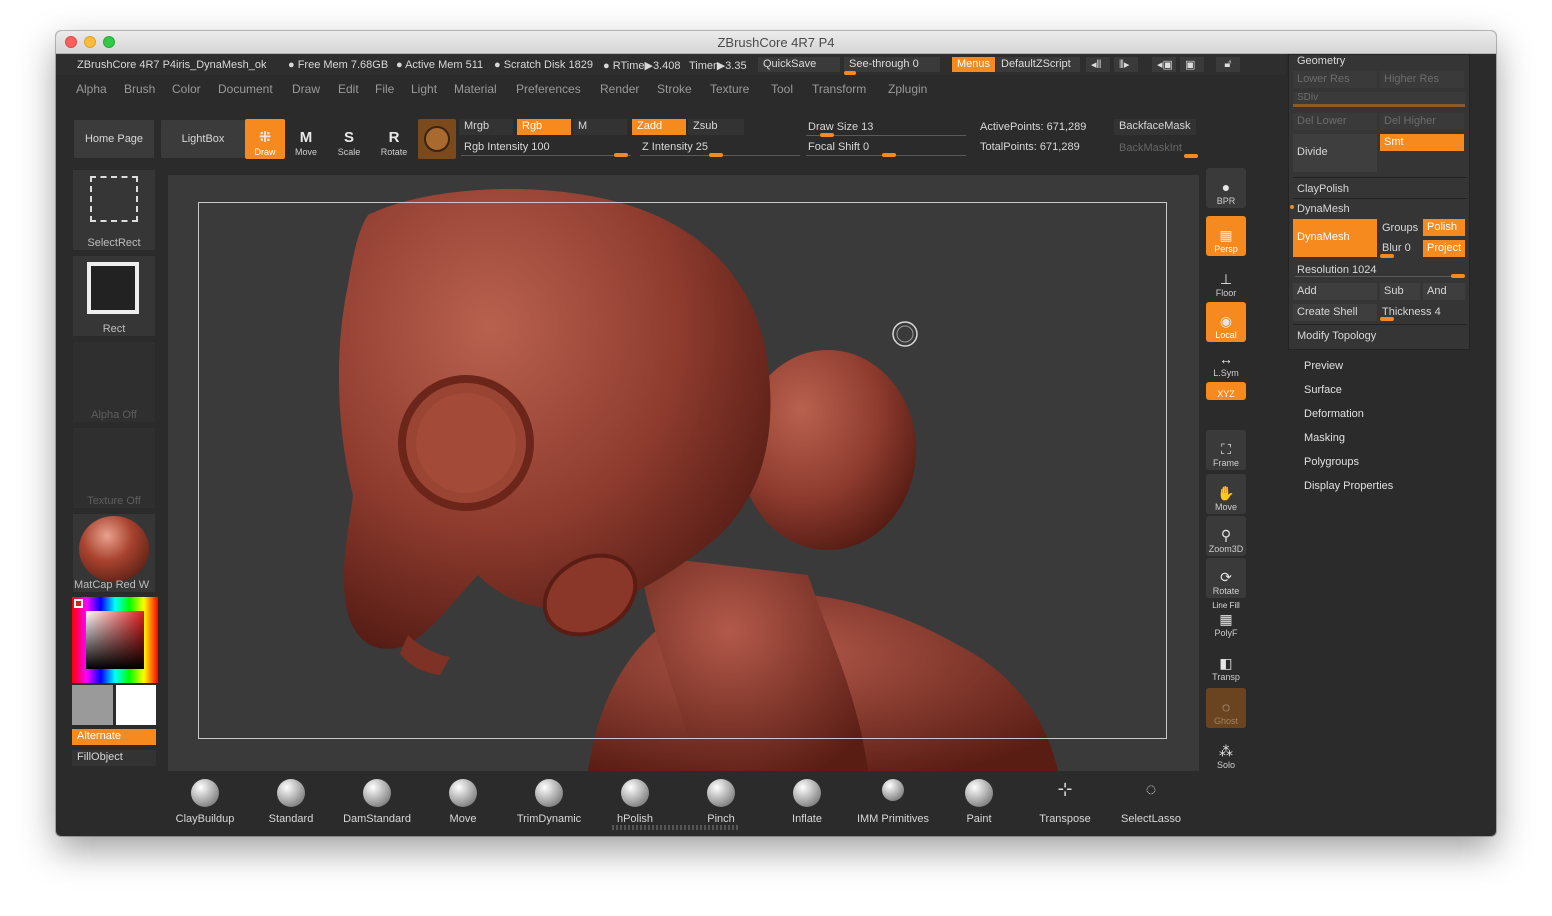  What do you see at coordinates (90, 42) in the screenshot?
I see `minimize-window-button` at bounding box center [90, 42].